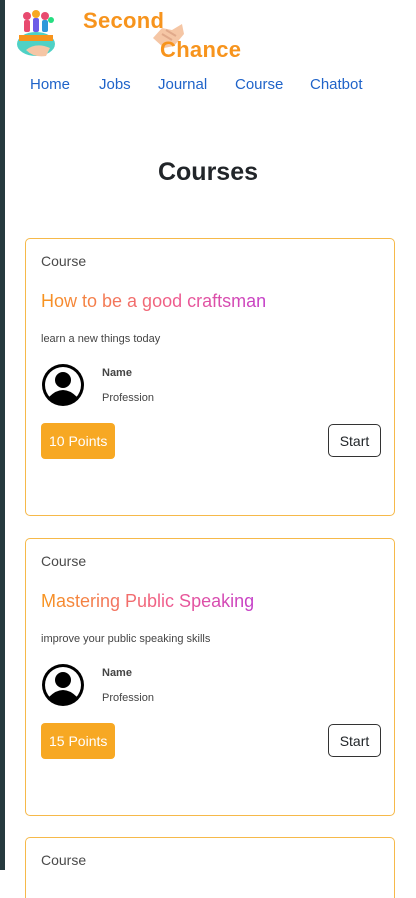 Image resolution: width=416 pixels, height=898 pixels. What do you see at coordinates (46, 33) in the screenshot?
I see `logo-icon` at bounding box center [46, 33].